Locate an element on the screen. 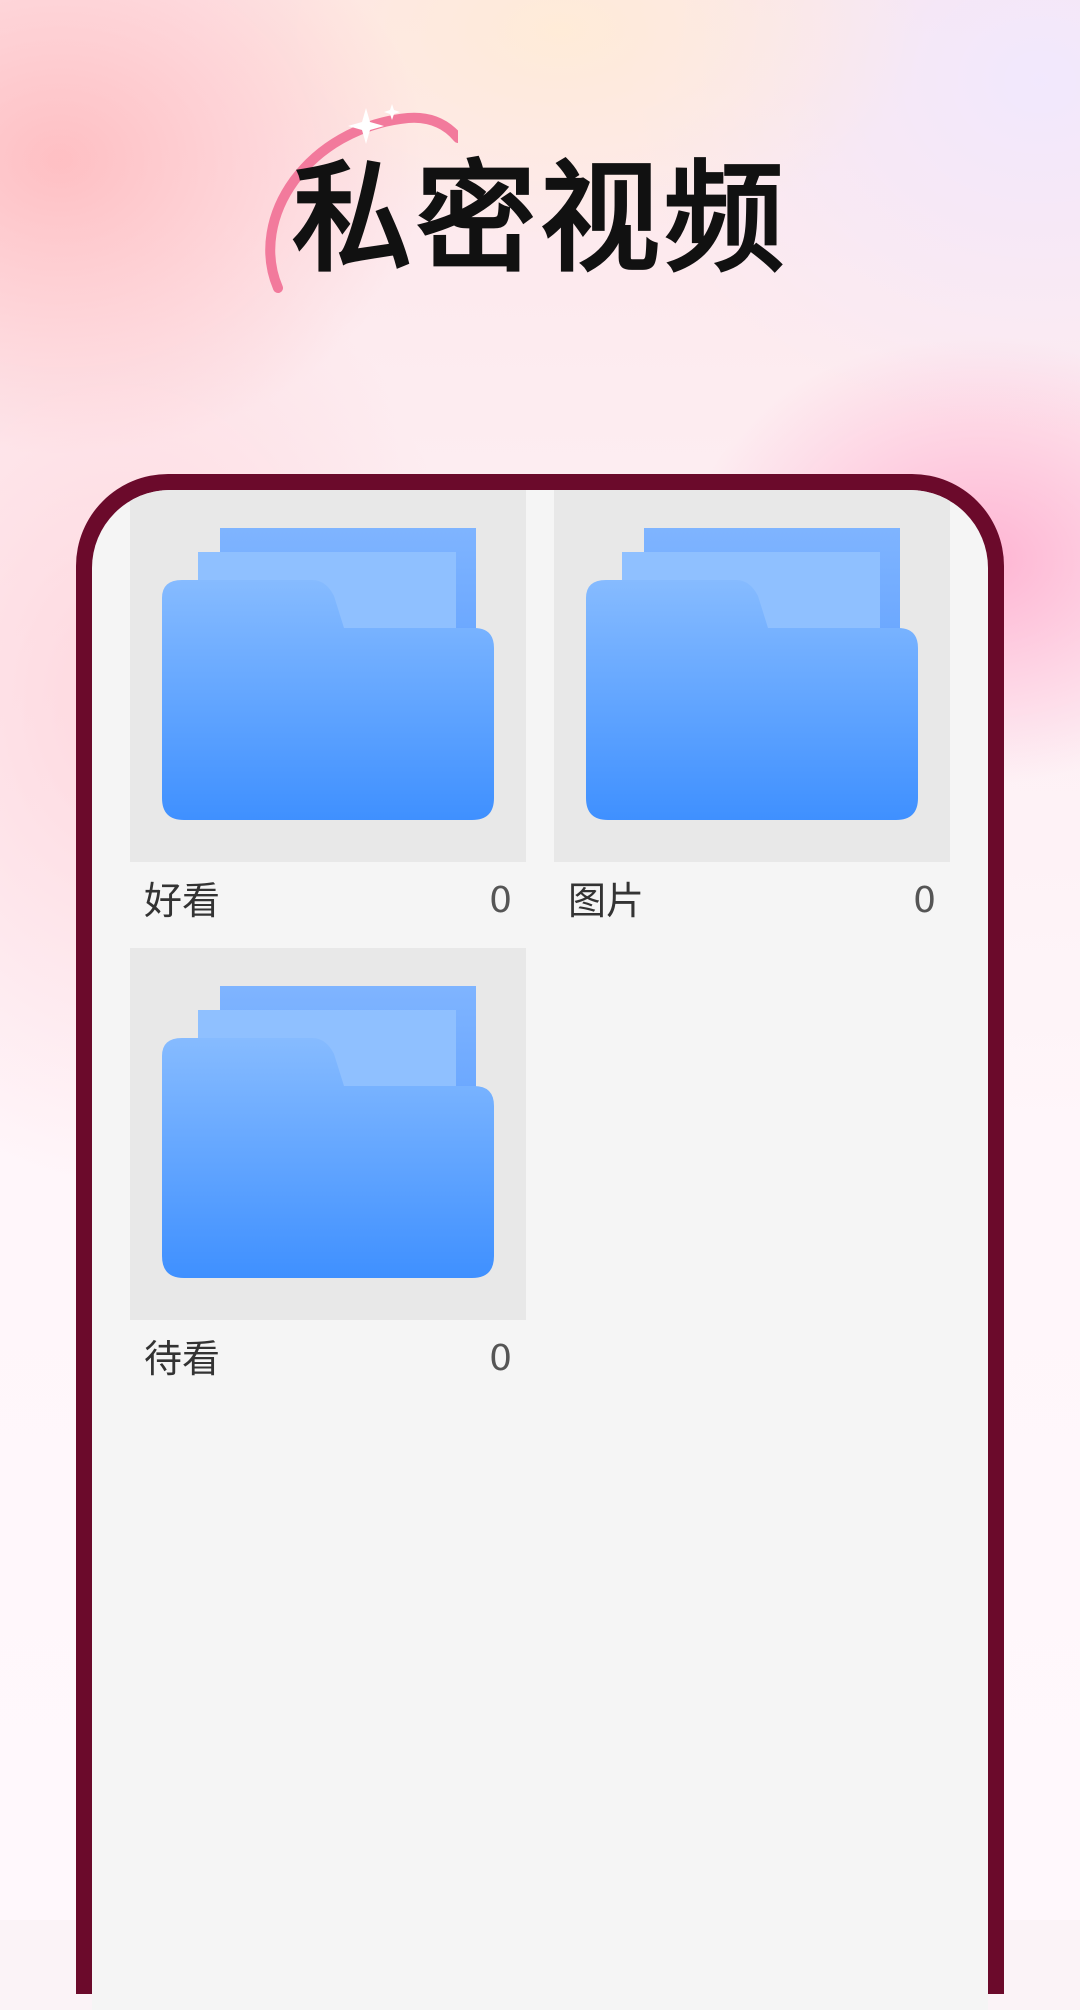 The image size is (1080, 2010). folder-name: 待看 is located at coordinates (182, 1359).